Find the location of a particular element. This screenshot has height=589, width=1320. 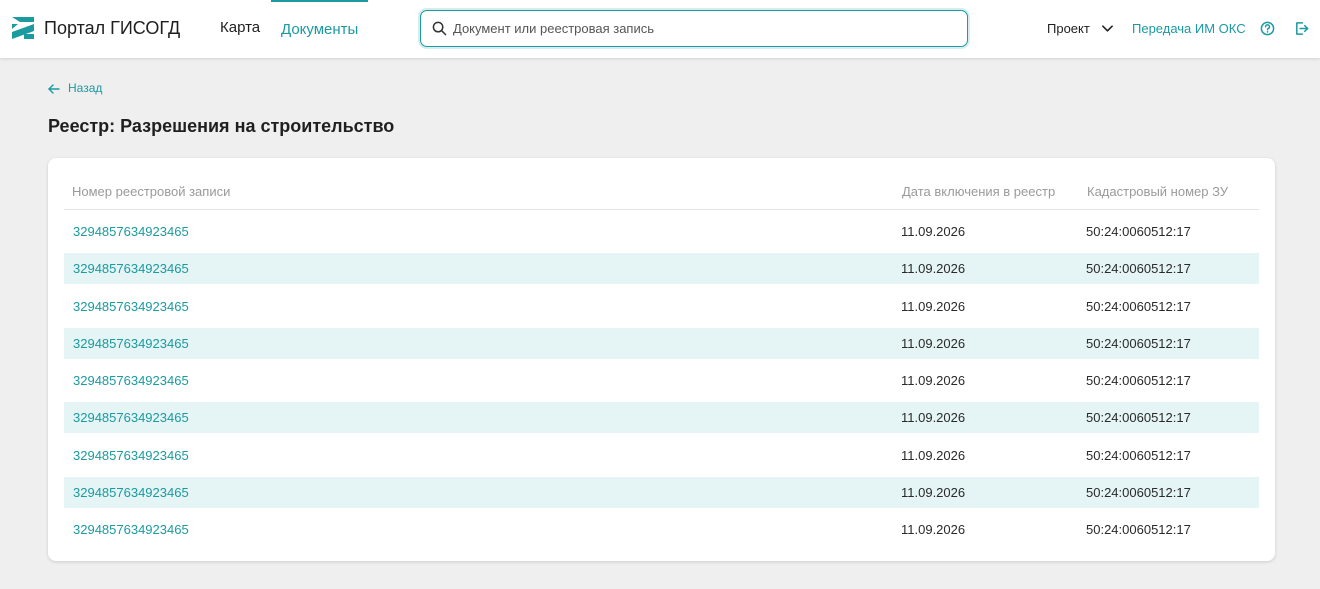

nav-tab-documents: Документы is located at coordinates (320, 29).